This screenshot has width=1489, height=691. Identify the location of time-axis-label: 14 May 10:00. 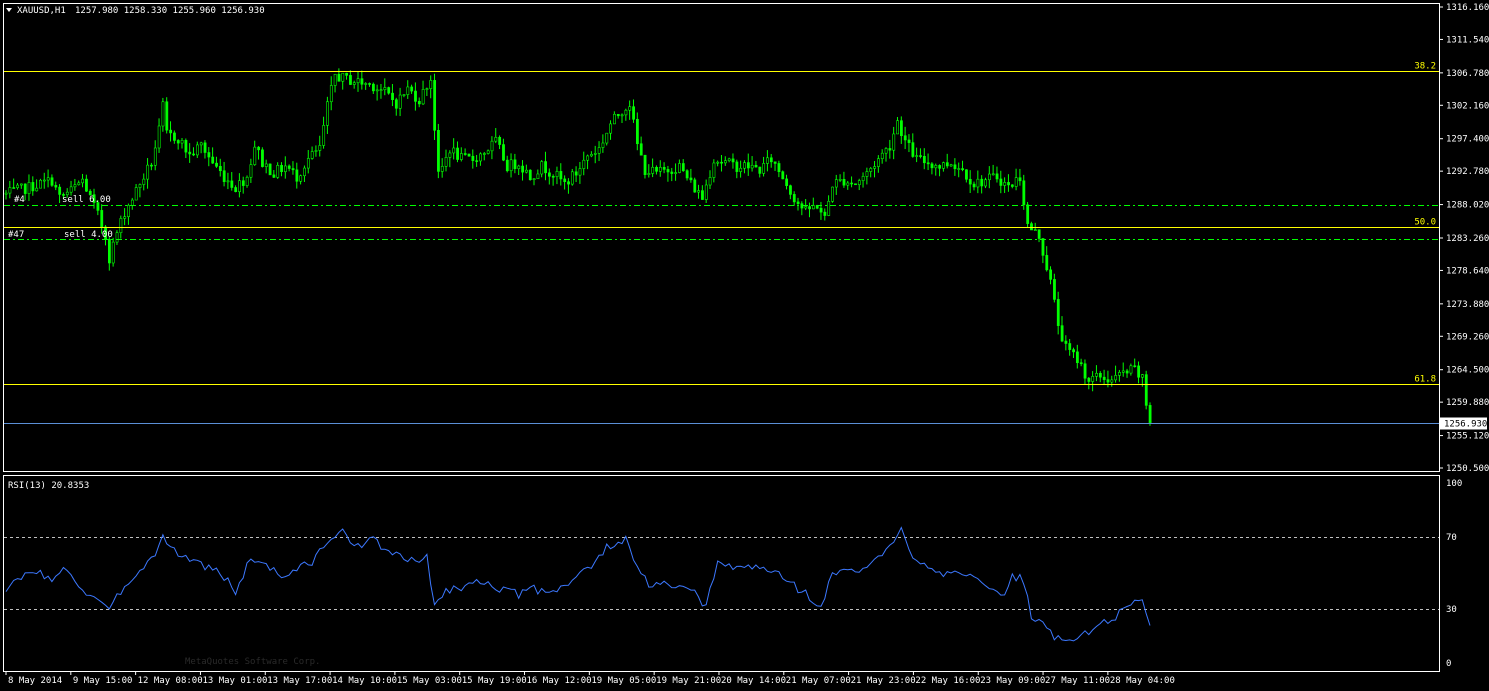
(364, 681).